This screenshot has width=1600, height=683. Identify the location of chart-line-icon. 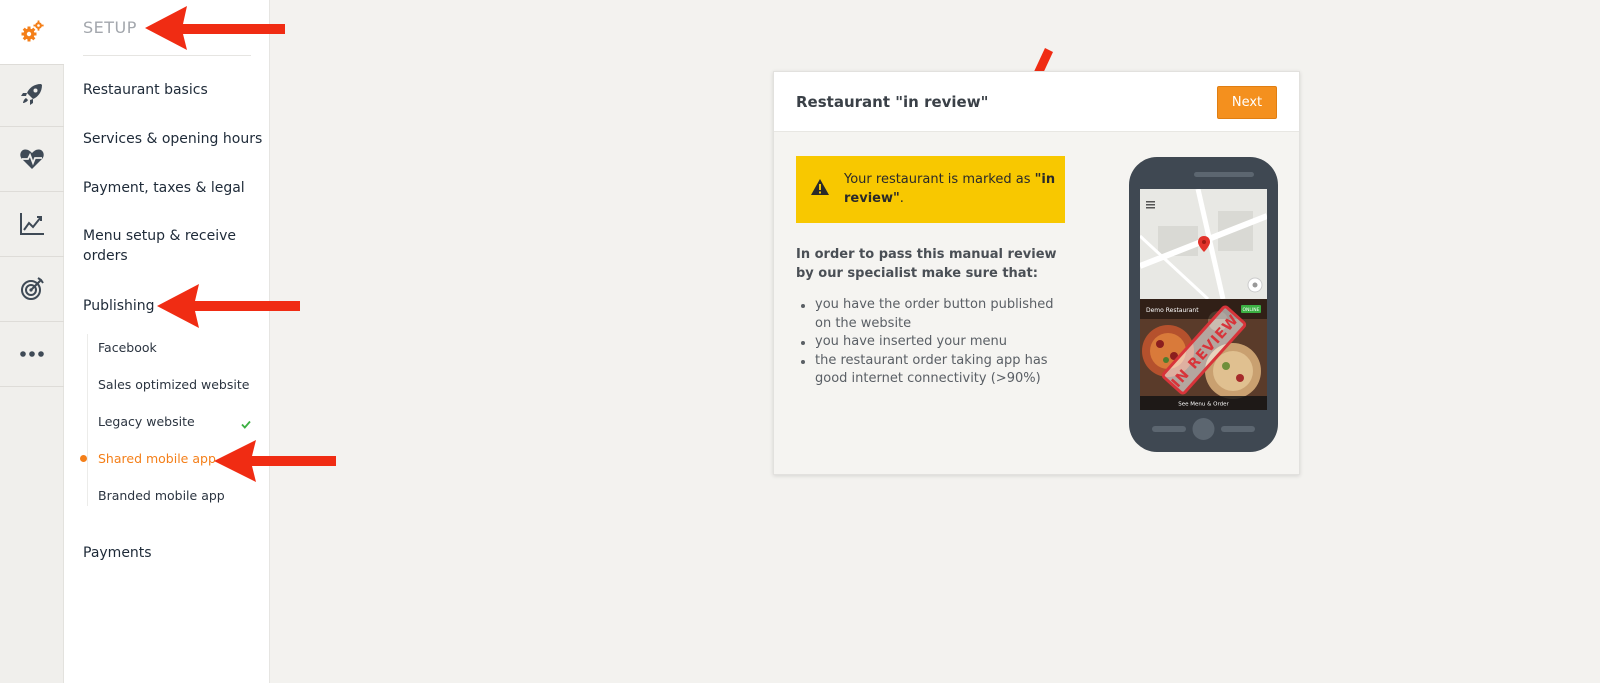
(32, 224).